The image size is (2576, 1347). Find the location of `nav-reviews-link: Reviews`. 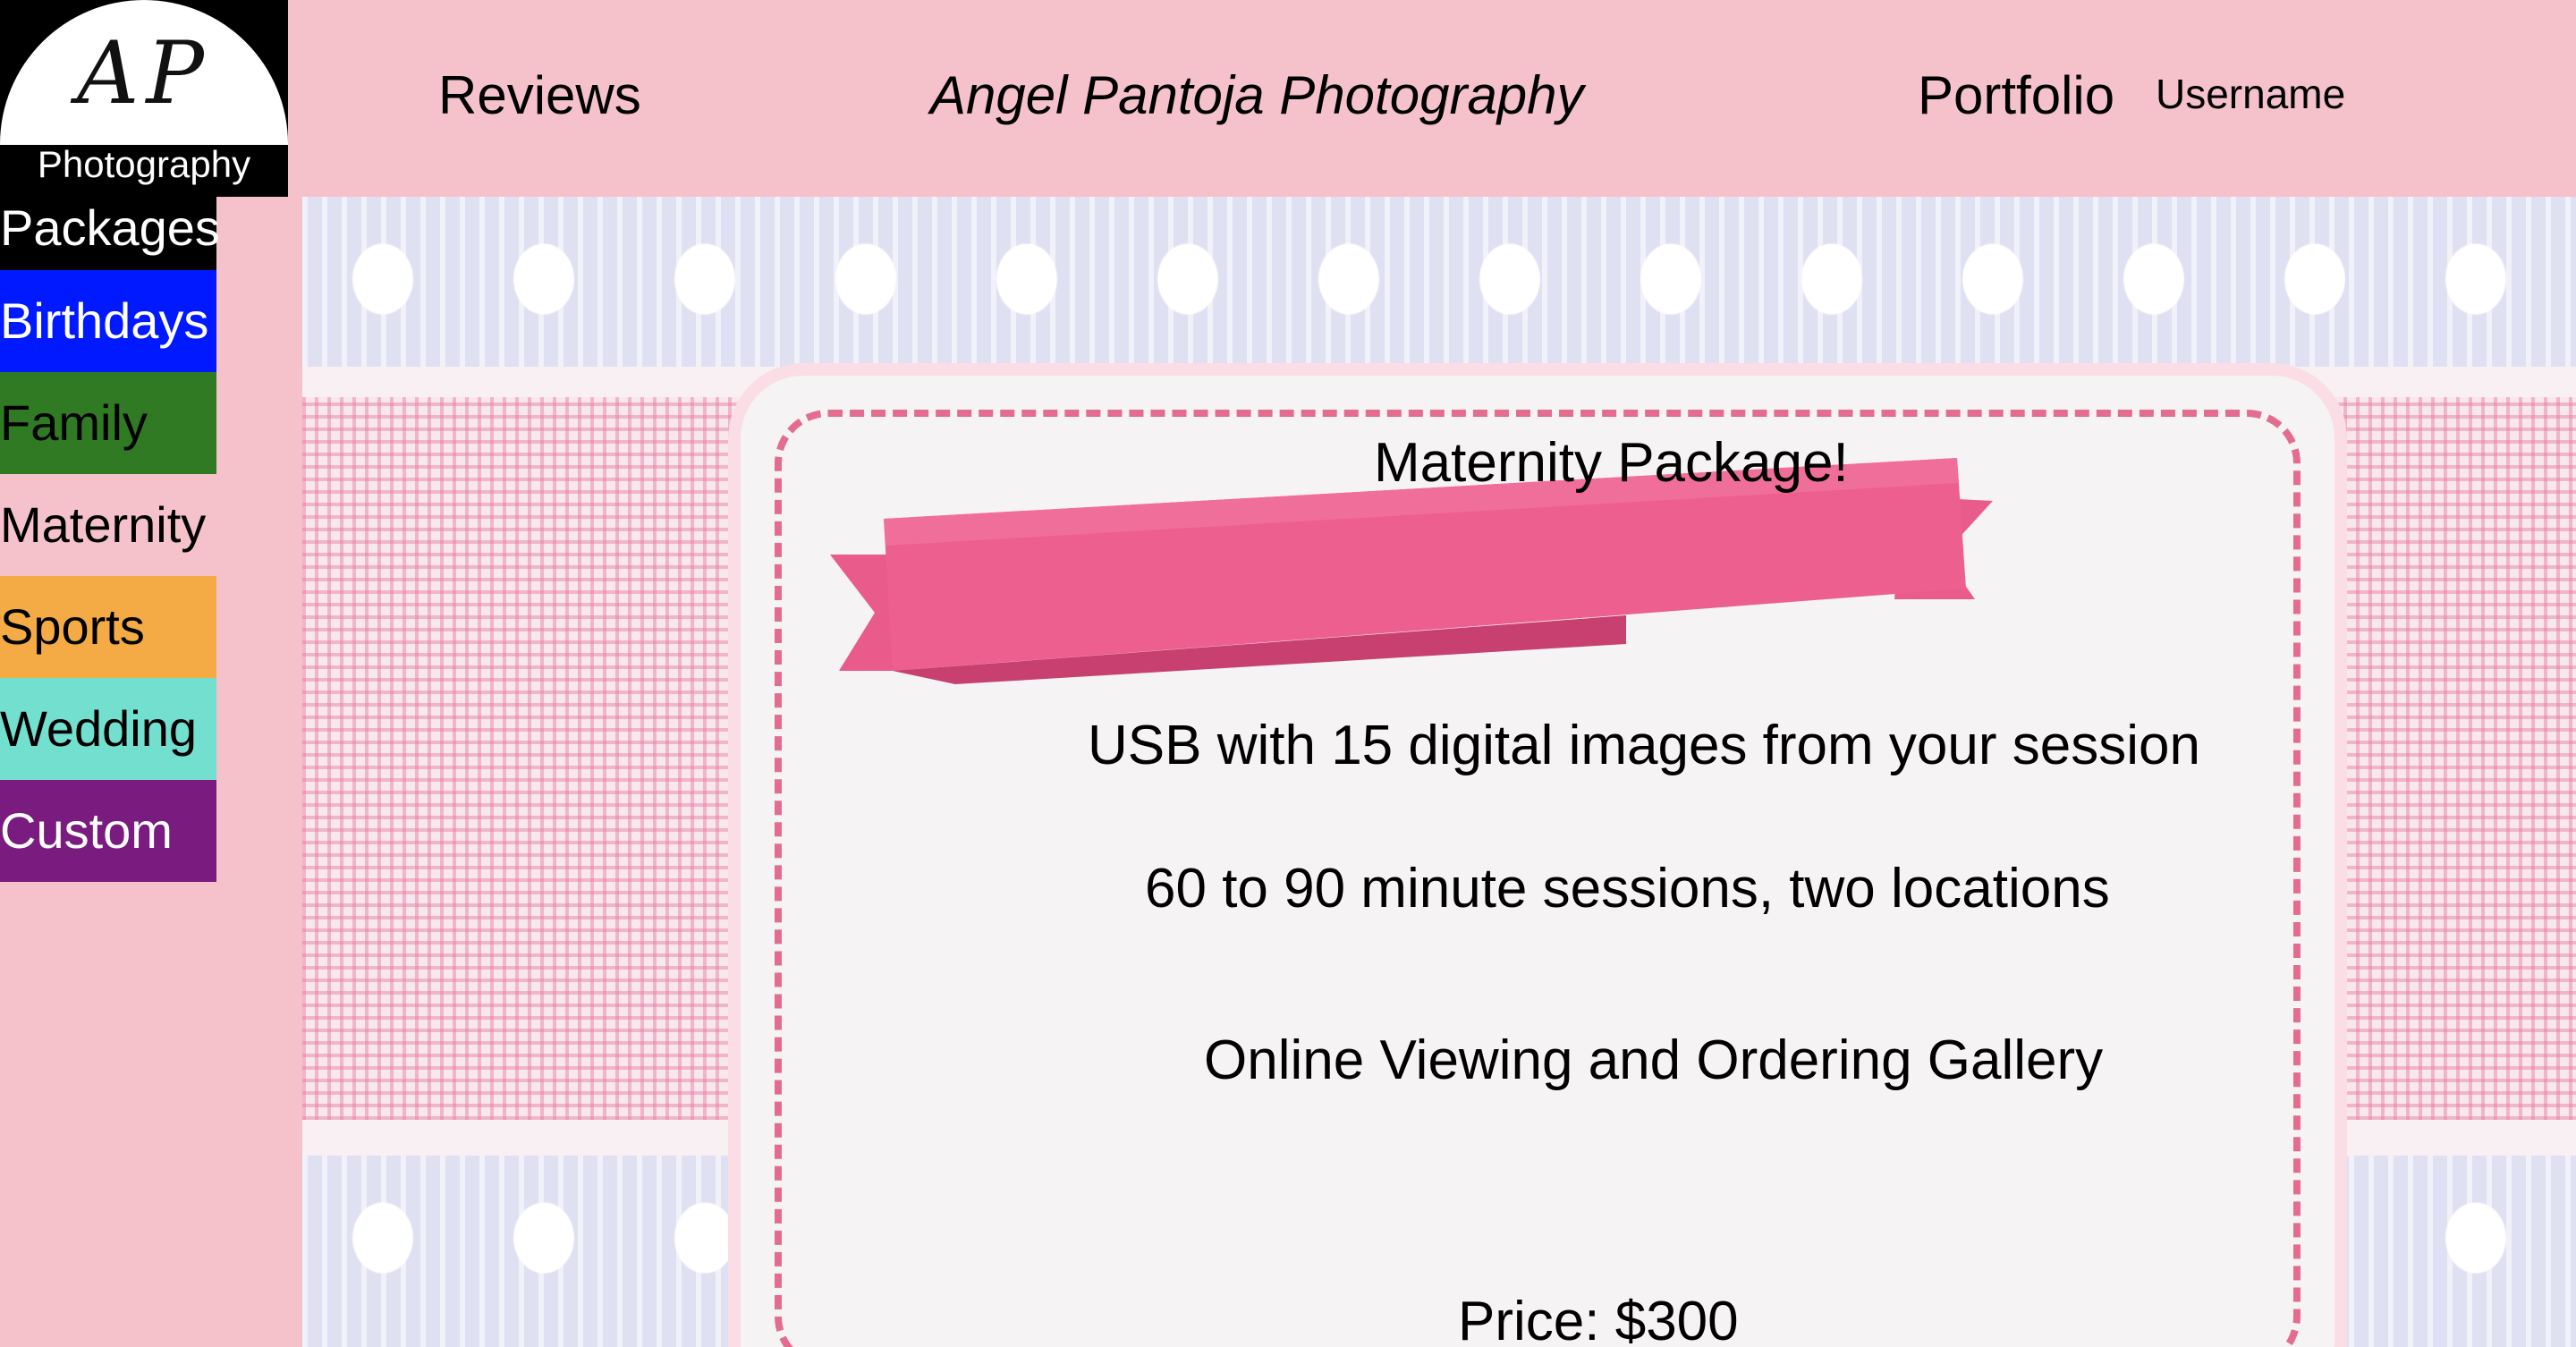

nav-reviews-link: Reviews is located at coordinates (539, 95).